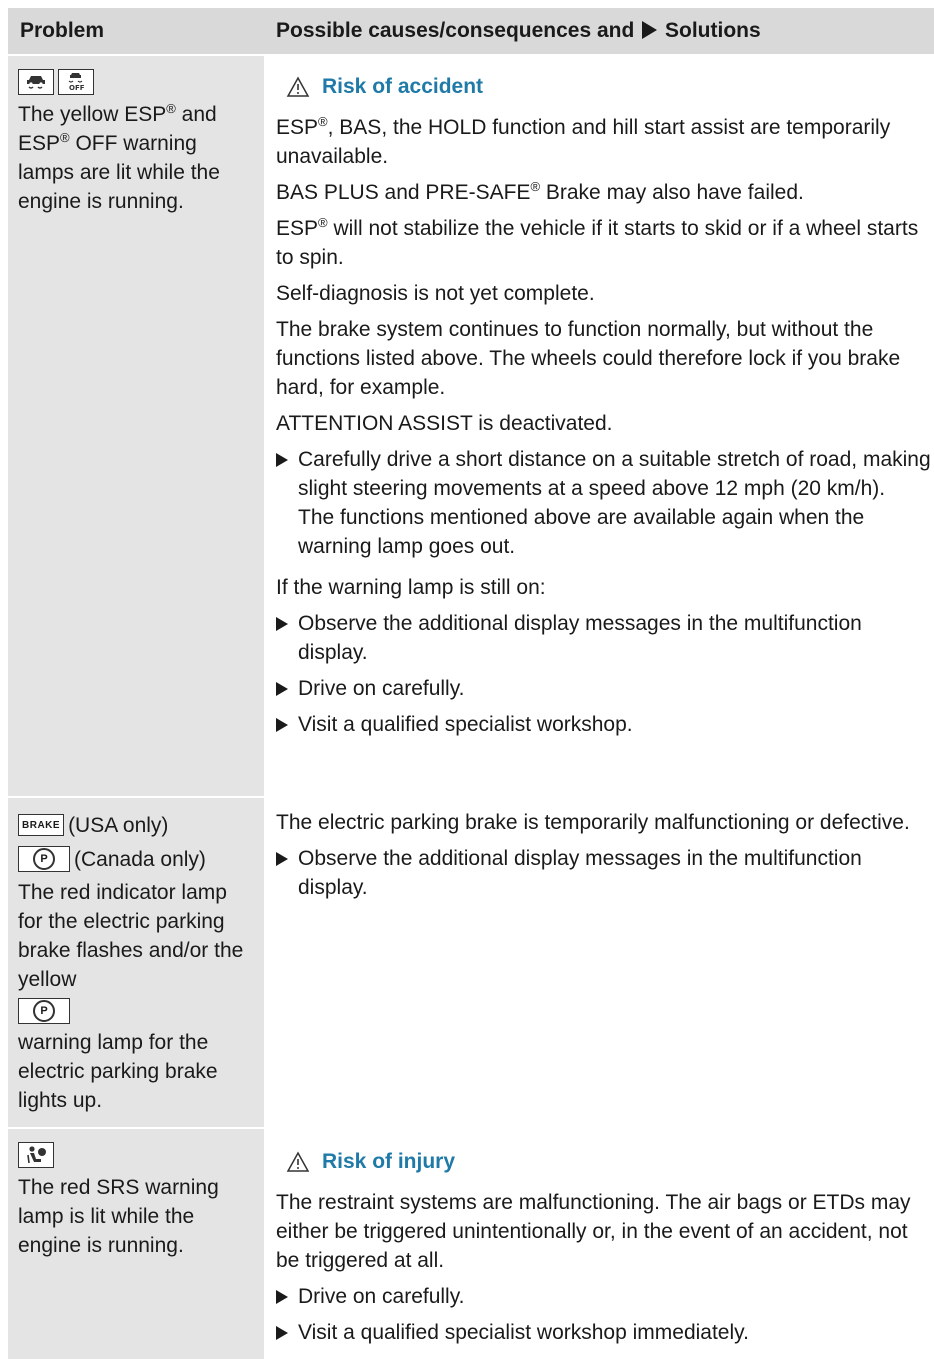  What do you see at coordinates (610, 1161) in the screenshot?
I see `risk-of-injury-warning: Risk of injury` at bounding box center [610, 1161].